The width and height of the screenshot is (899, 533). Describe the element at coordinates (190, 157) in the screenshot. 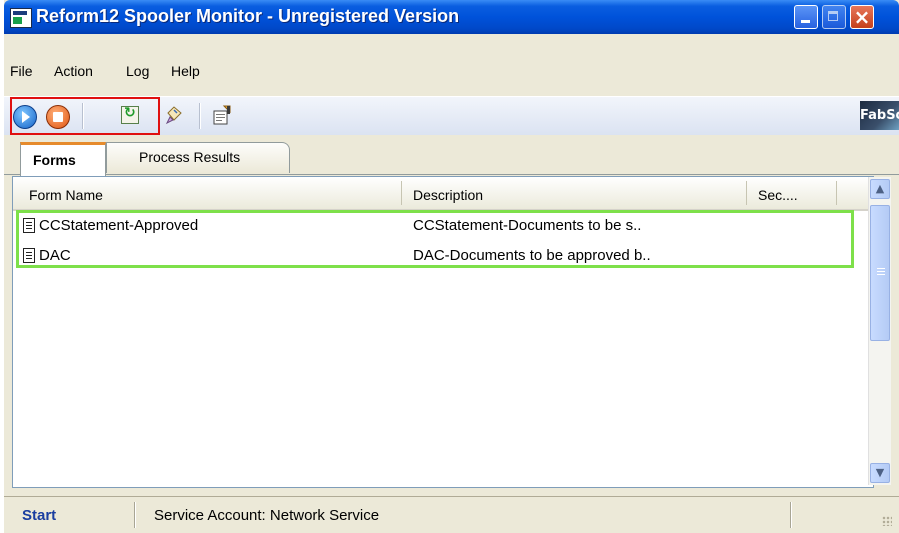

I see `tab-label: Process Results` at that location.